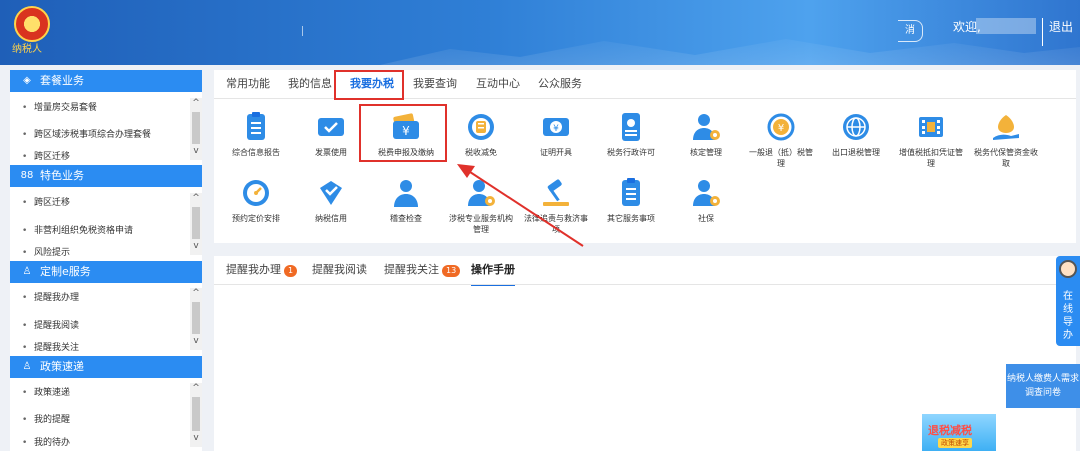  I want to click on count-badge: 1, so click(291, 271).